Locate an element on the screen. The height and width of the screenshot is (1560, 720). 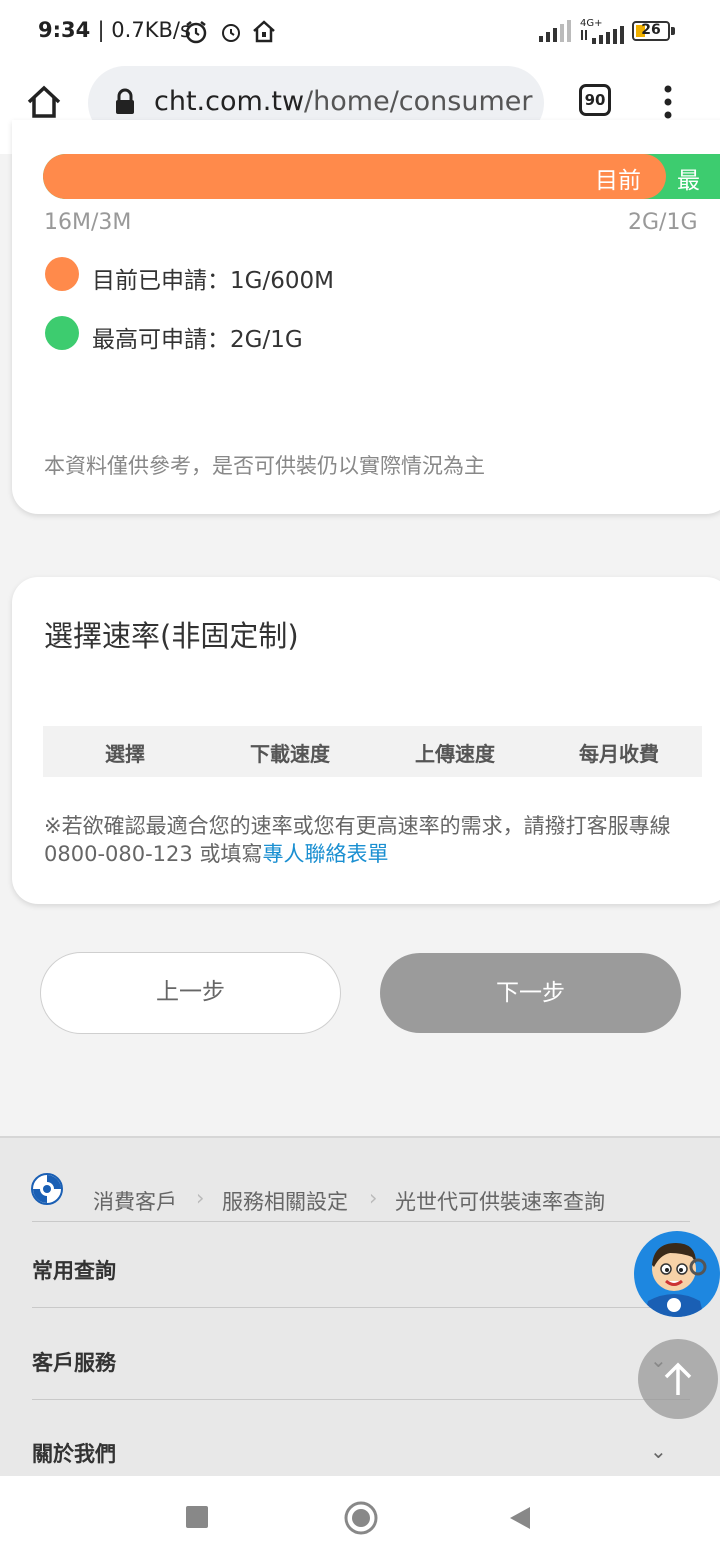
battery-percent: 26 is located at coordinates (651, 30).